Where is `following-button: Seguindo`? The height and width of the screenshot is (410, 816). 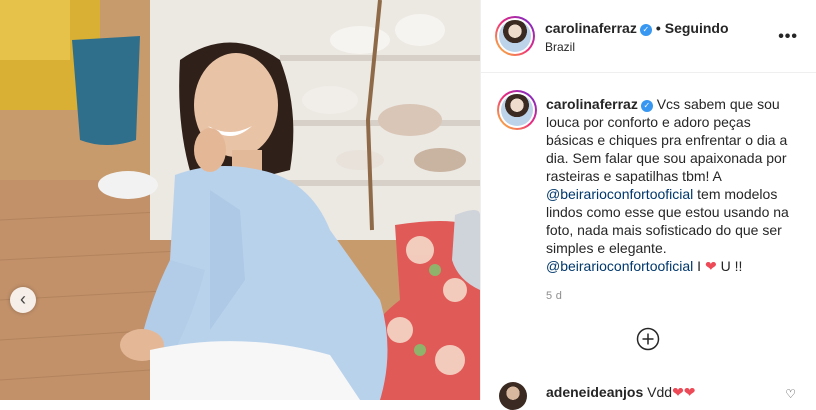 following-button: Seguindo is located at coordinates (697, 28).